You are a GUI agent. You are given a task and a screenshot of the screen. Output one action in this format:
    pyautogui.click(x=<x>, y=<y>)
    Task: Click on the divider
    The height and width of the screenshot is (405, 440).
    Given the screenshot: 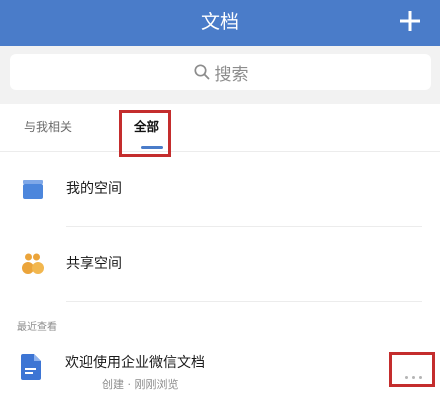 What is the action you would take?
    pyautogui.click(x=244, y=301)
    